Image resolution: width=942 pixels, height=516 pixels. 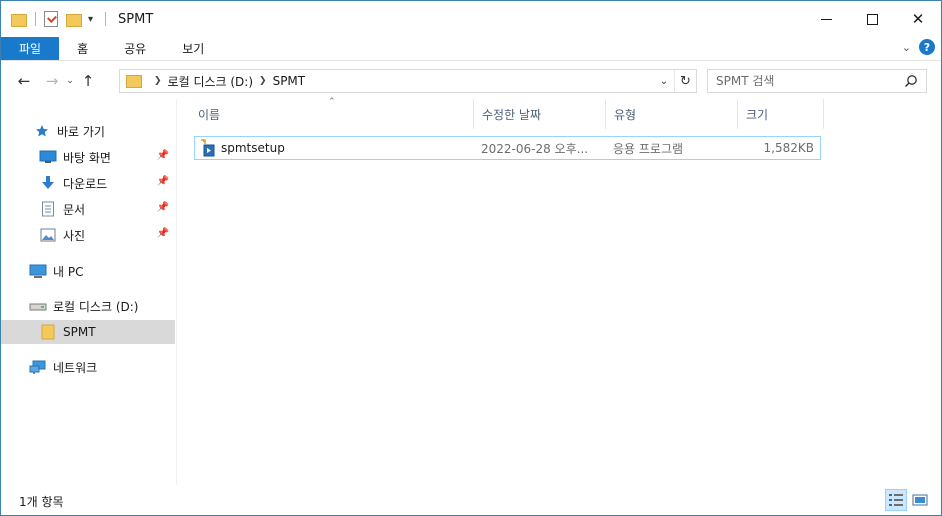 What do you see at coordinates (90, 19) in the screenshot?
I see `customize-toolbar-chevron-icon: ▾` at bounding box center [90, 19].